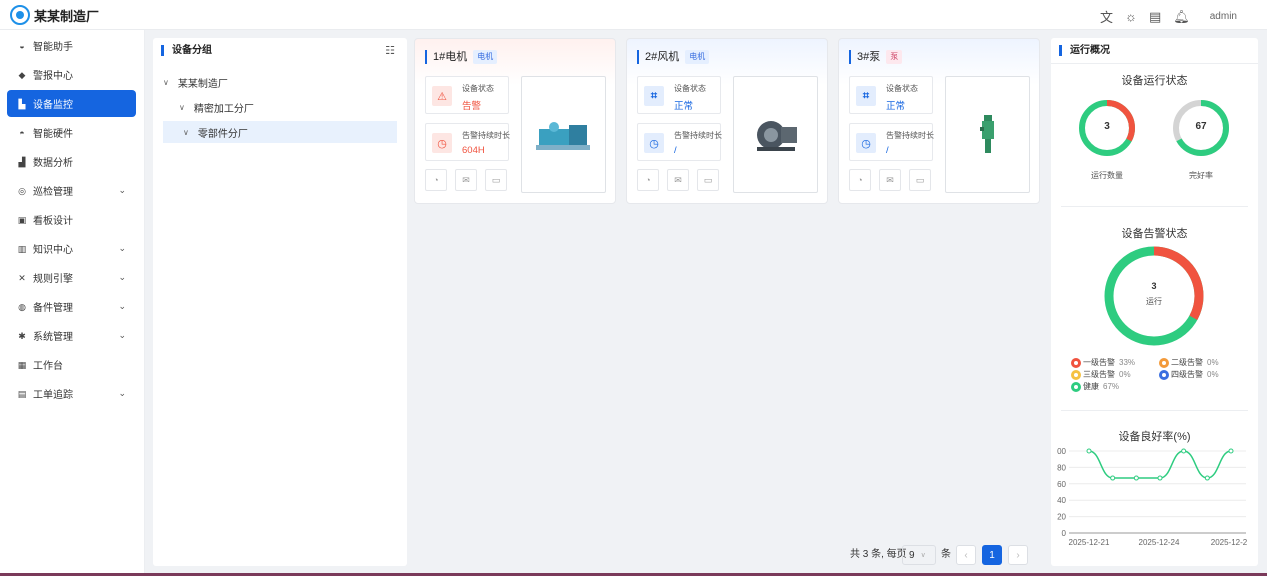 Image resolution: width=1267 pixels, height=576 pixels. What do you see at coordinates (20, 15) in the screenshot?
I see `app-logo-icon` at bounding box center [20, 15].